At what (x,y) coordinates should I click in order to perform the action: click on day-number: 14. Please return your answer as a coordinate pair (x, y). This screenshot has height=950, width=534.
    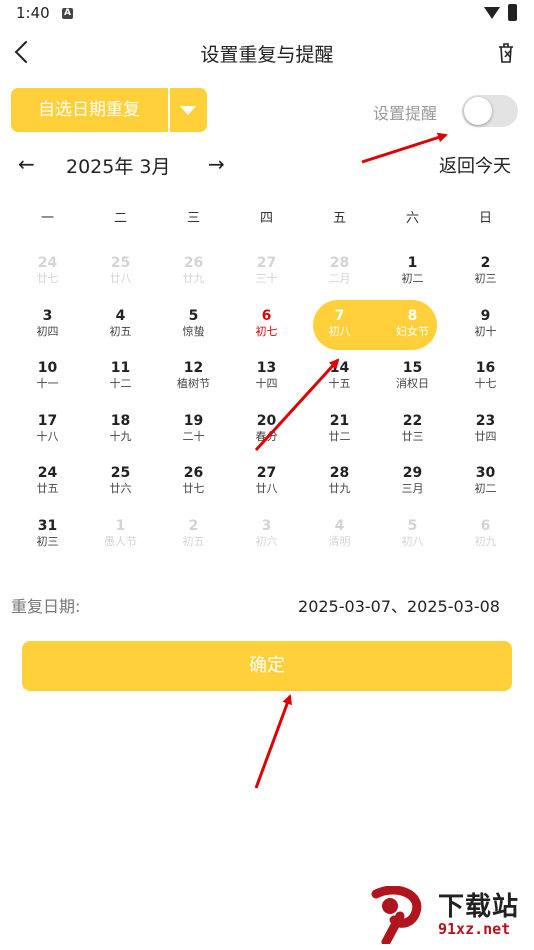
    Looking at the image, I should click on (339, 368).